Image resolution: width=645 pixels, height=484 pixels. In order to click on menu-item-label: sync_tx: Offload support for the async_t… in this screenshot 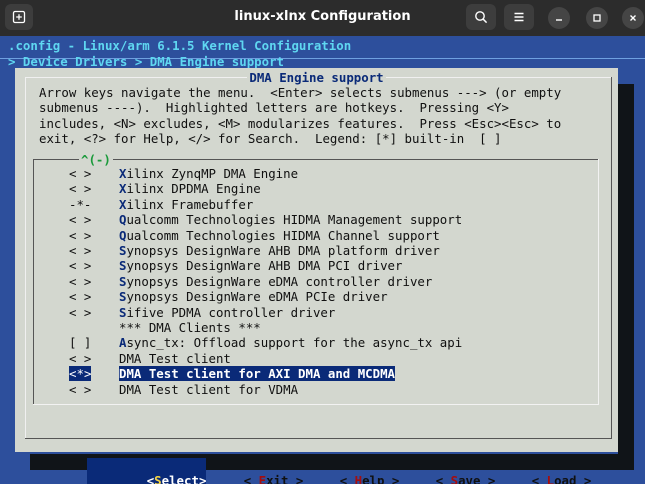, I will do `click(294, 343)`.